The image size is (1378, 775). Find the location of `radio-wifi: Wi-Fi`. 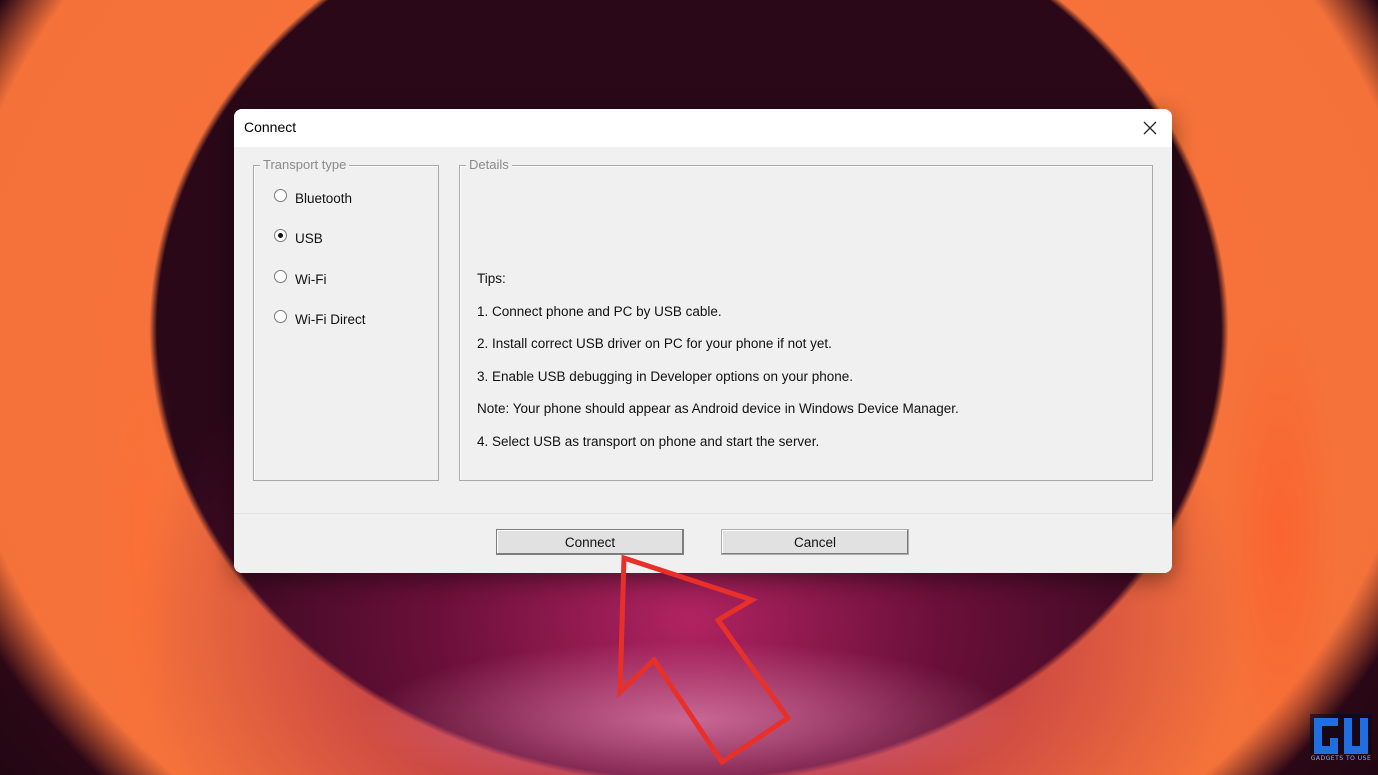

radio-wifi: Wi-Fi is located at coordinates (300, 278).